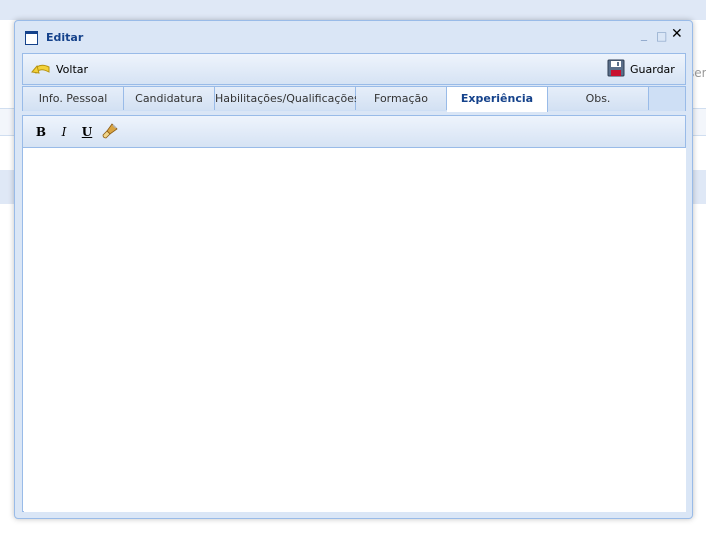  Describe the element at coordinates (354, 132) in the screenshot. I see `editor-toolbar: B I U` at that location.